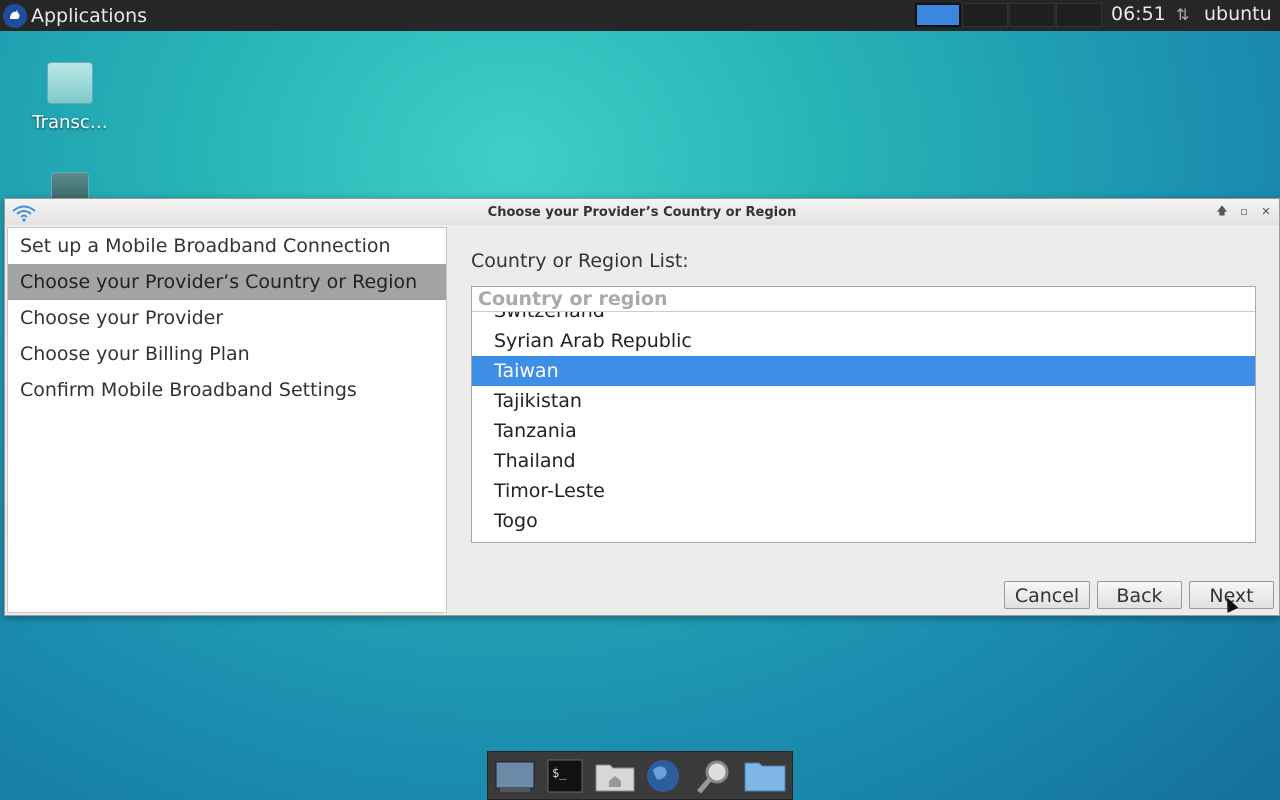 The image size is (1280, 800). I want to click on list-item: Syrian Arab Republic, so click(863, 341).